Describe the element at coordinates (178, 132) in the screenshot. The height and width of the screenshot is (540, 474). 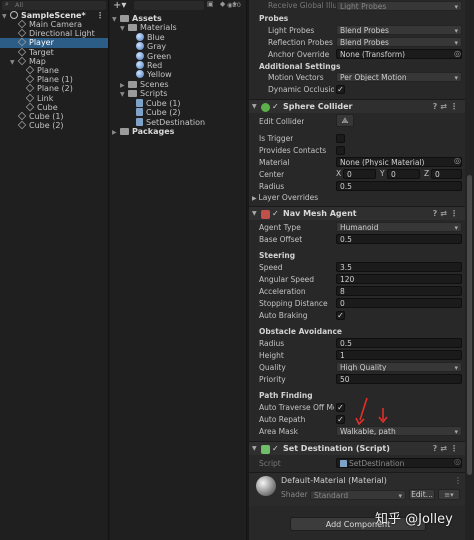
I see `packages-folder: ▶ Packages` at that location.